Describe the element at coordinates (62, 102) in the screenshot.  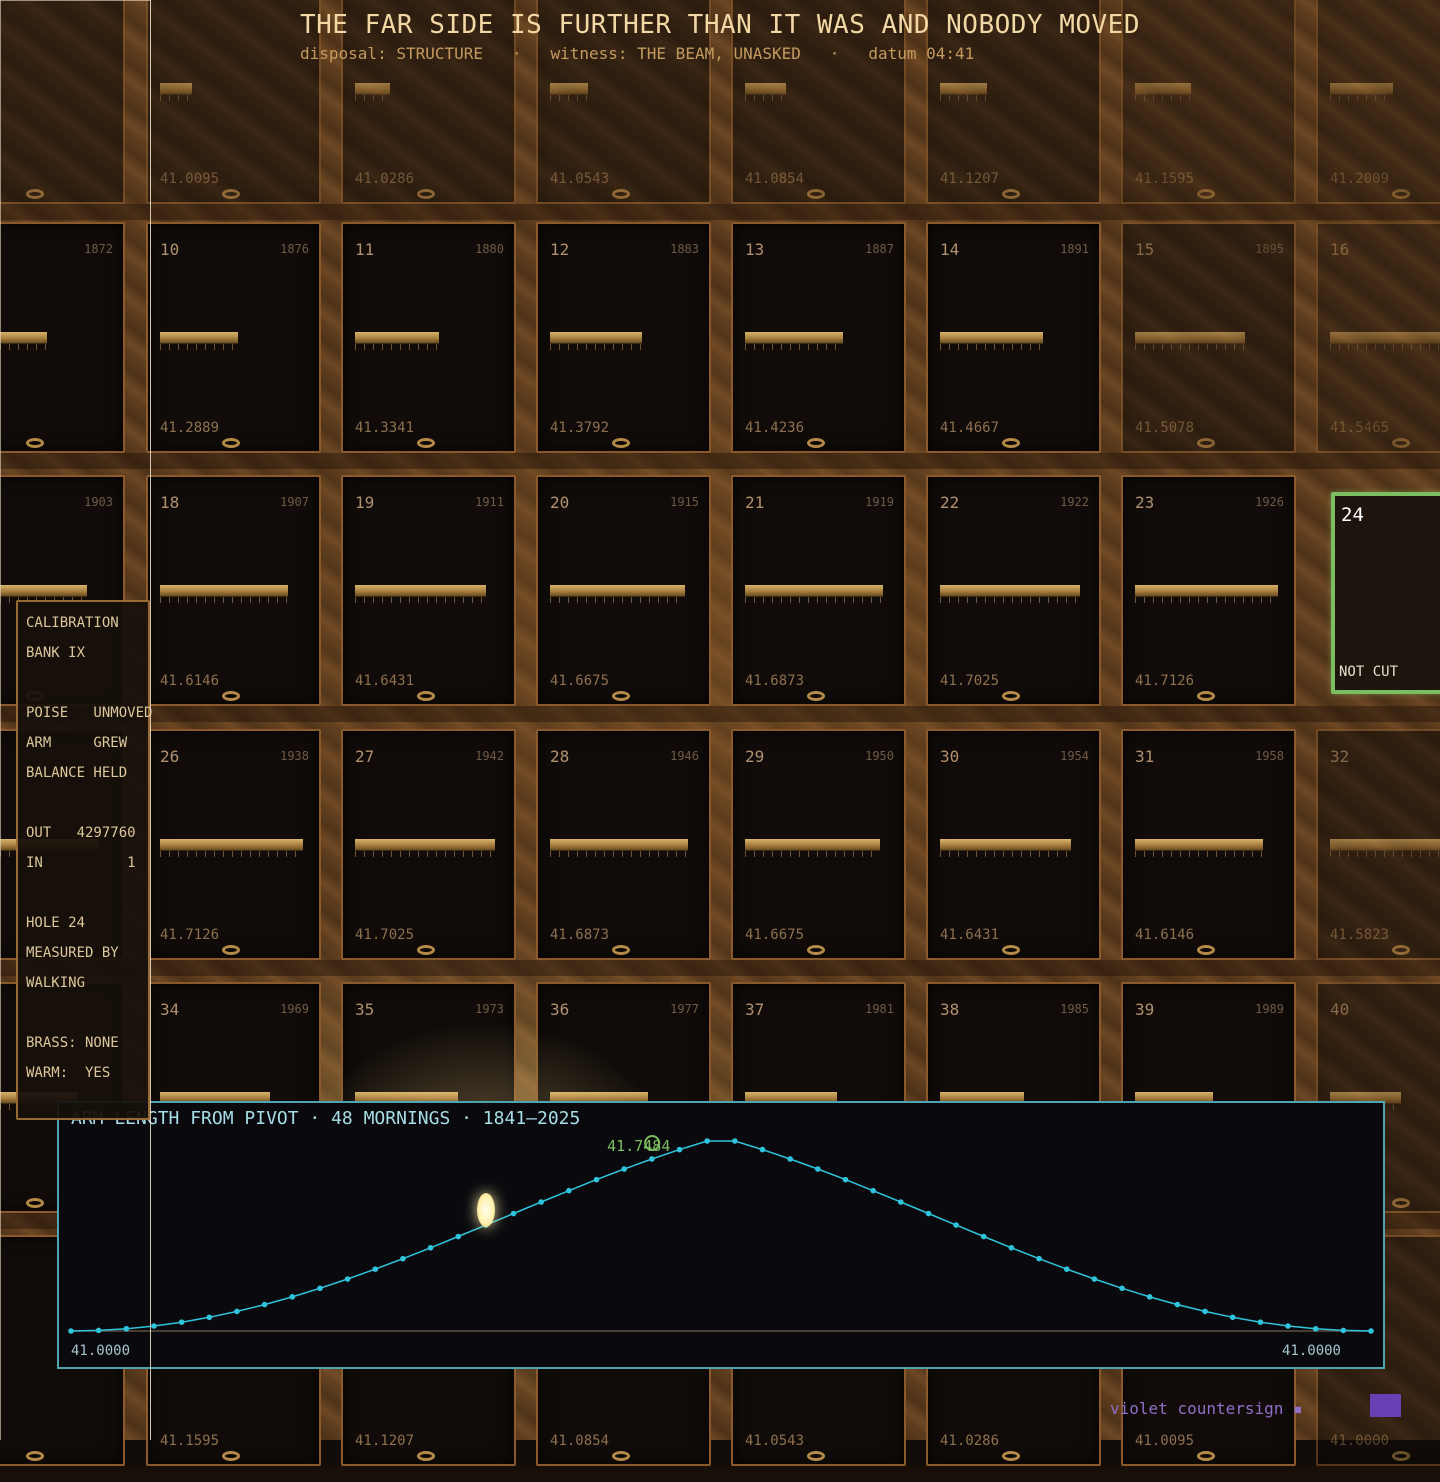
I see `drawer-cell: 000` at that location.